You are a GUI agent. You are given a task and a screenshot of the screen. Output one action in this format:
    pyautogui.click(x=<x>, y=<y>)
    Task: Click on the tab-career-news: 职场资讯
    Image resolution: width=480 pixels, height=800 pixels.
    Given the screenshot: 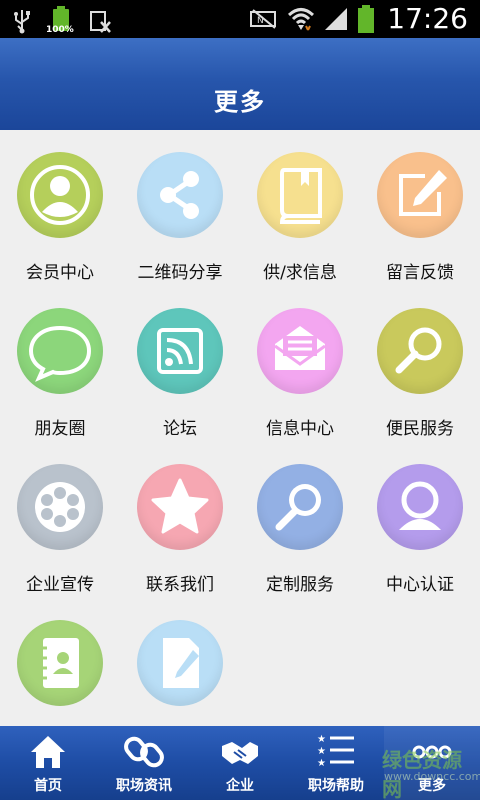 What is the action you would take?
    pyautogui.click(x=144, y=763)
    